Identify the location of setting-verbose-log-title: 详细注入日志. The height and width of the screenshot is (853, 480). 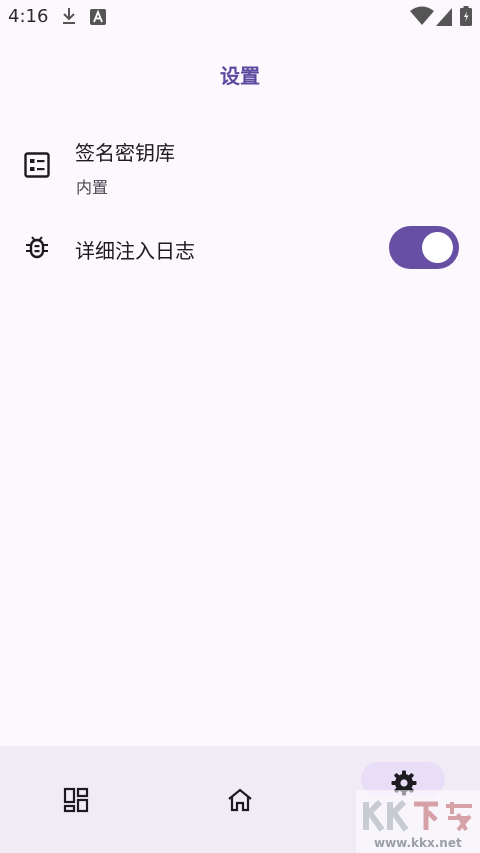
(135, 251).